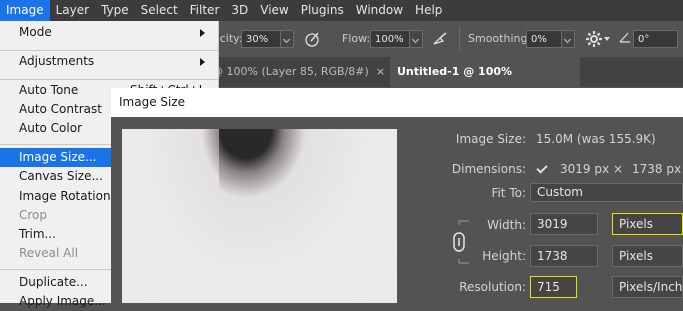  Describe the element at coordinates (490, 139) in the screenshot. I see `image-size-label: Image Size:` at that location.